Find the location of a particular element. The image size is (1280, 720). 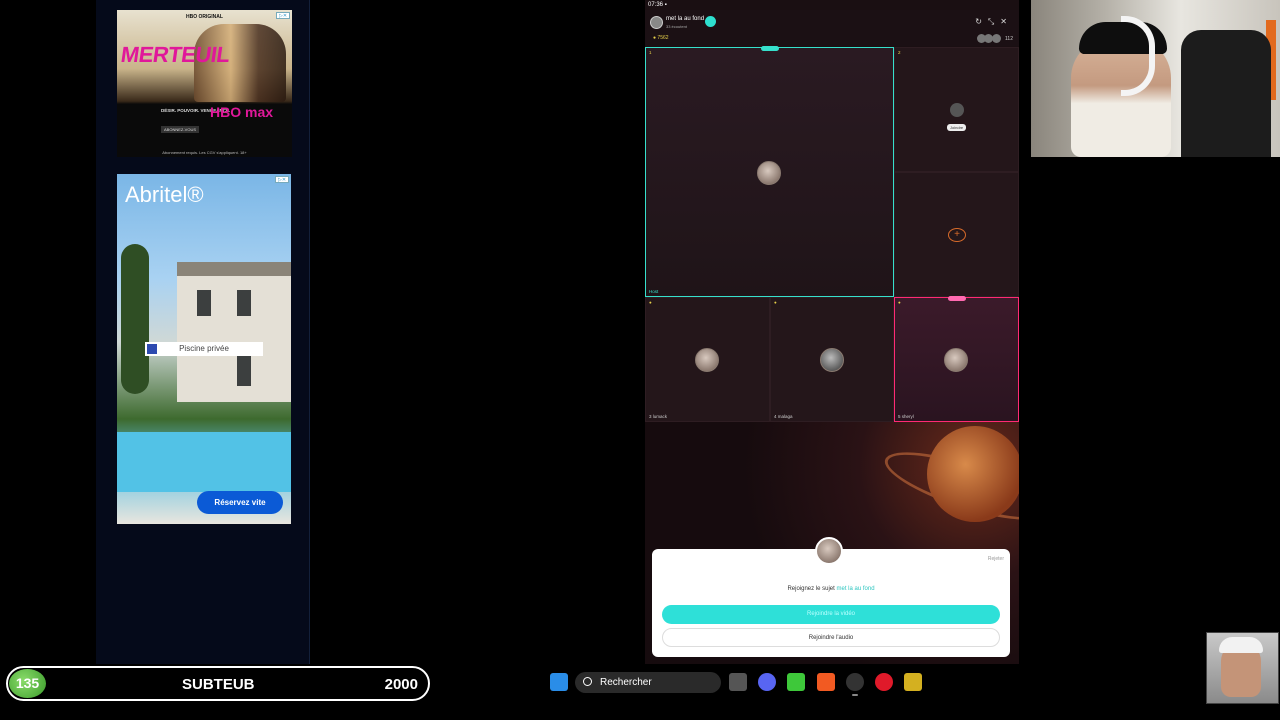

header-controls: ↻⤡✕ is located at coordinates (994, 22).